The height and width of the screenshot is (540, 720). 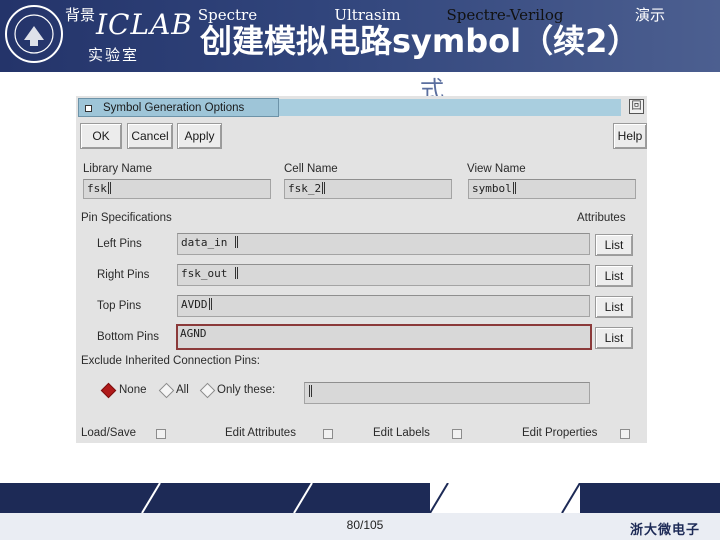 I want to click on apply-button: Apply, so click(x=199, y=136).